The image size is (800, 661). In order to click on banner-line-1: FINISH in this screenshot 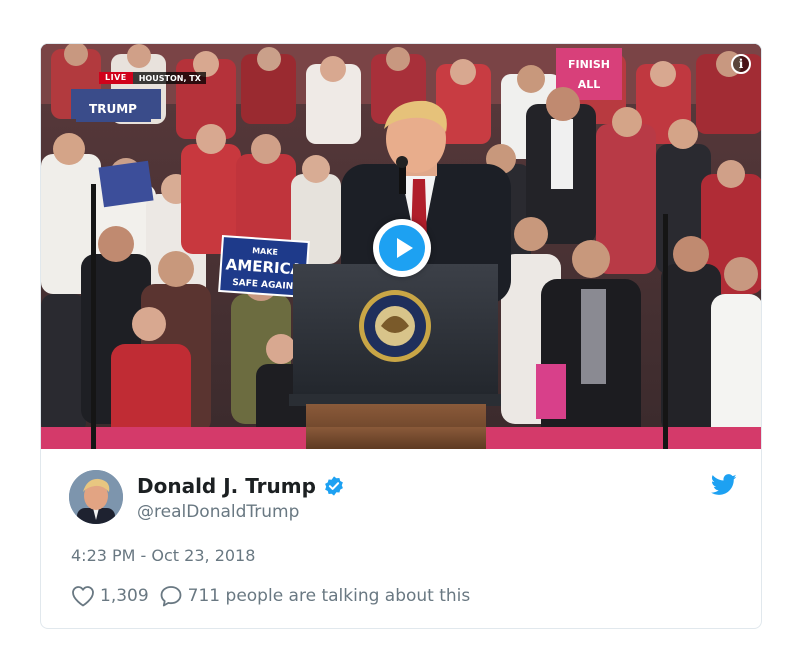, I will do `click(589, 64)`.